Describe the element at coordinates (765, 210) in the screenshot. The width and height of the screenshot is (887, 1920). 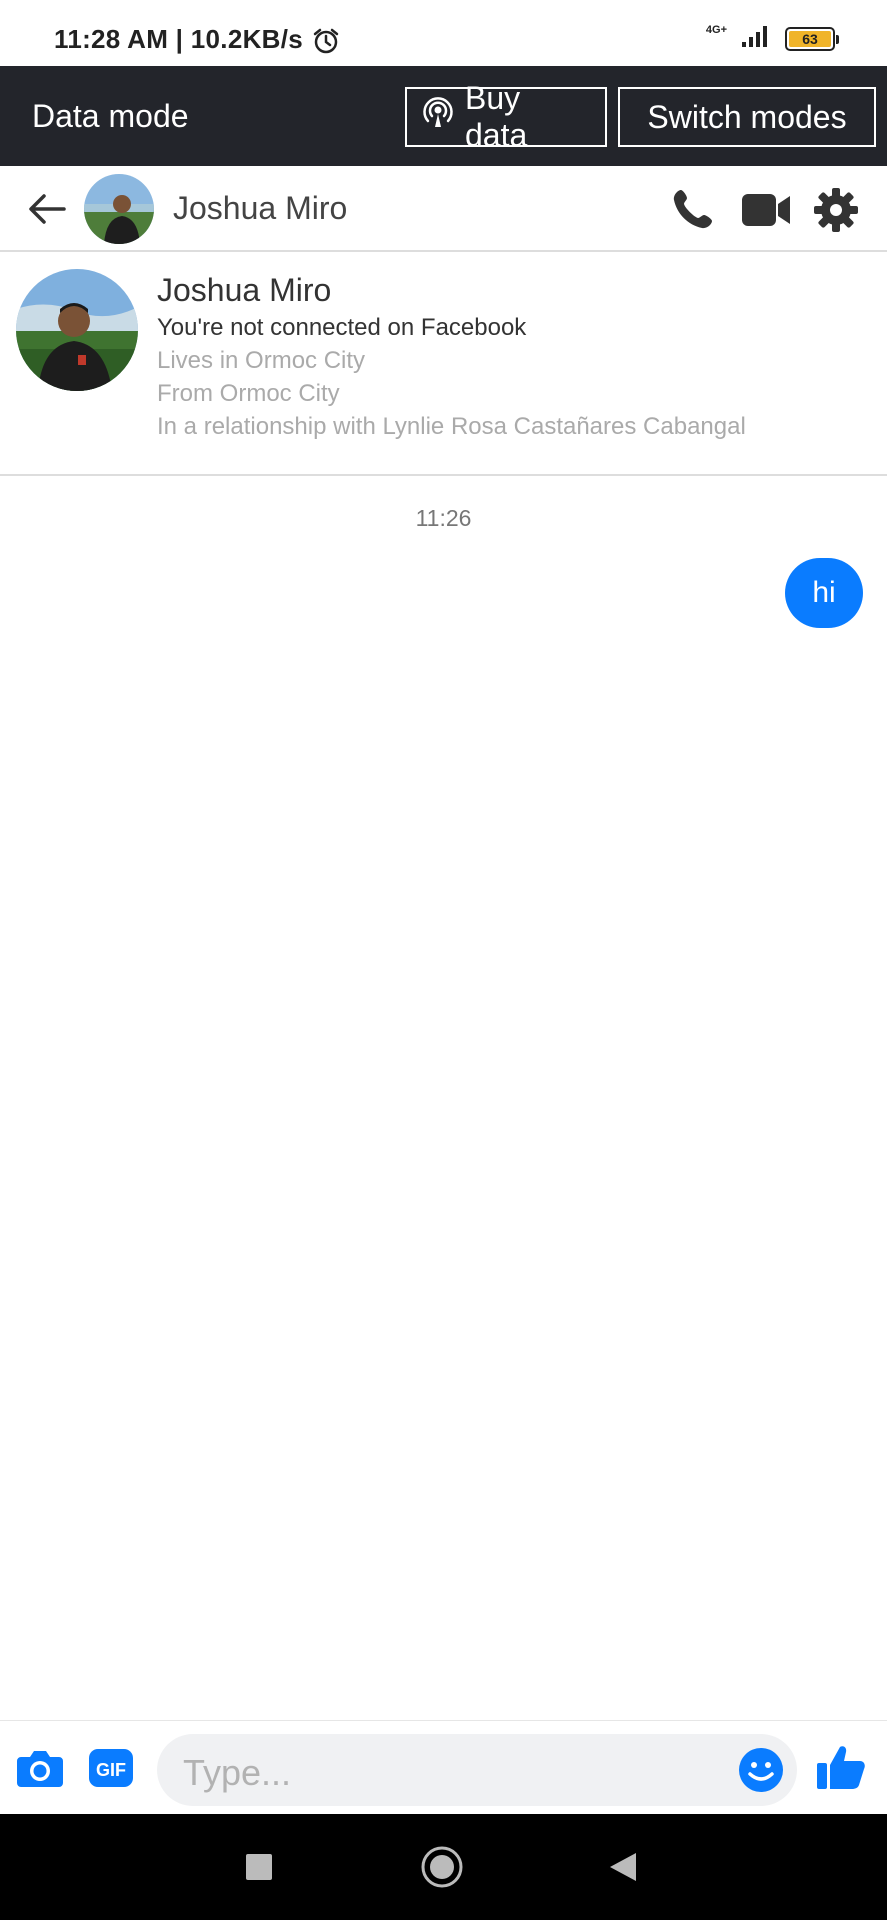
I see `video-camera-icon` at that location.